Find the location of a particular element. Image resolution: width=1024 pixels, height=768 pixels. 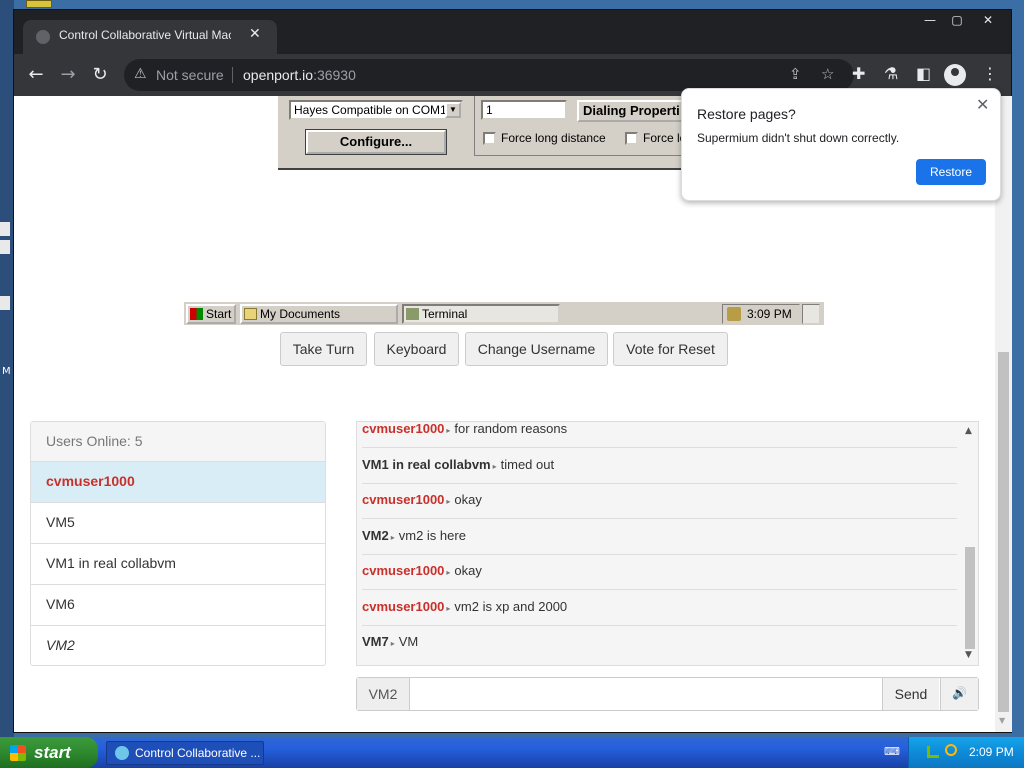

chat-input-group: VM2 Send 🔊 is located at coordinates (667, 694).